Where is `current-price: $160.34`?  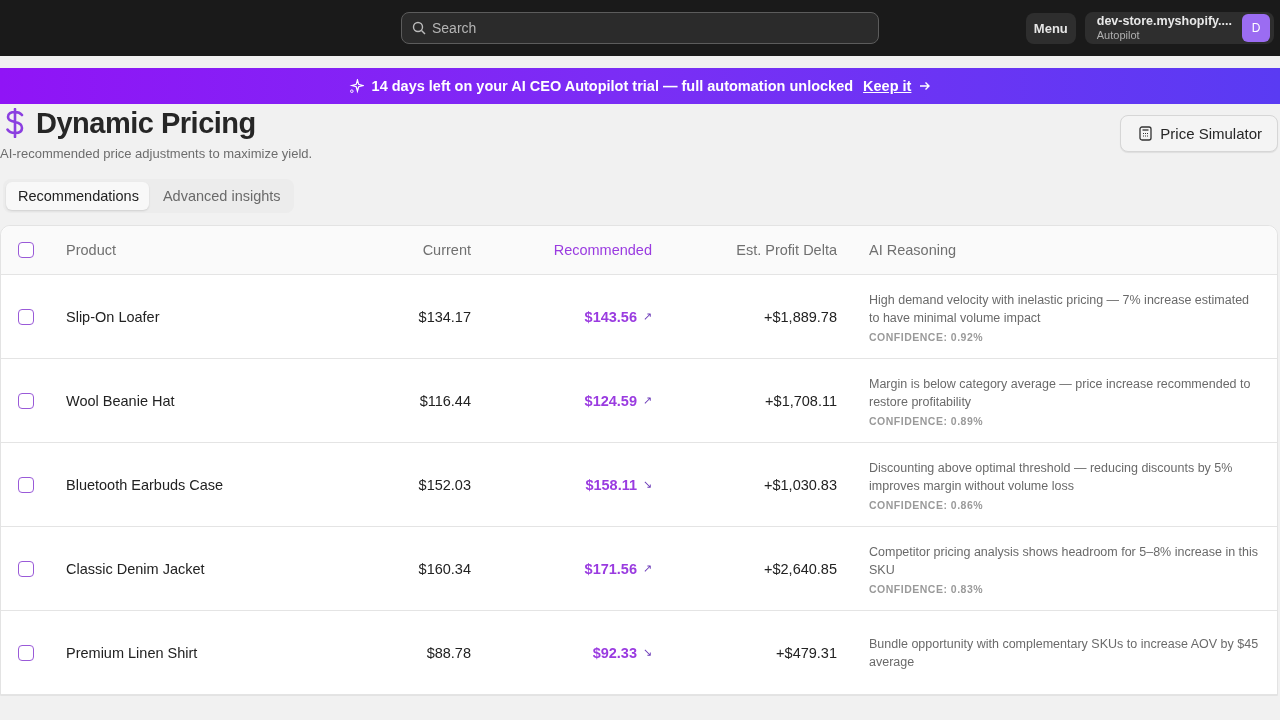
current-price: $160.34 is located at coordinates (444, 568).